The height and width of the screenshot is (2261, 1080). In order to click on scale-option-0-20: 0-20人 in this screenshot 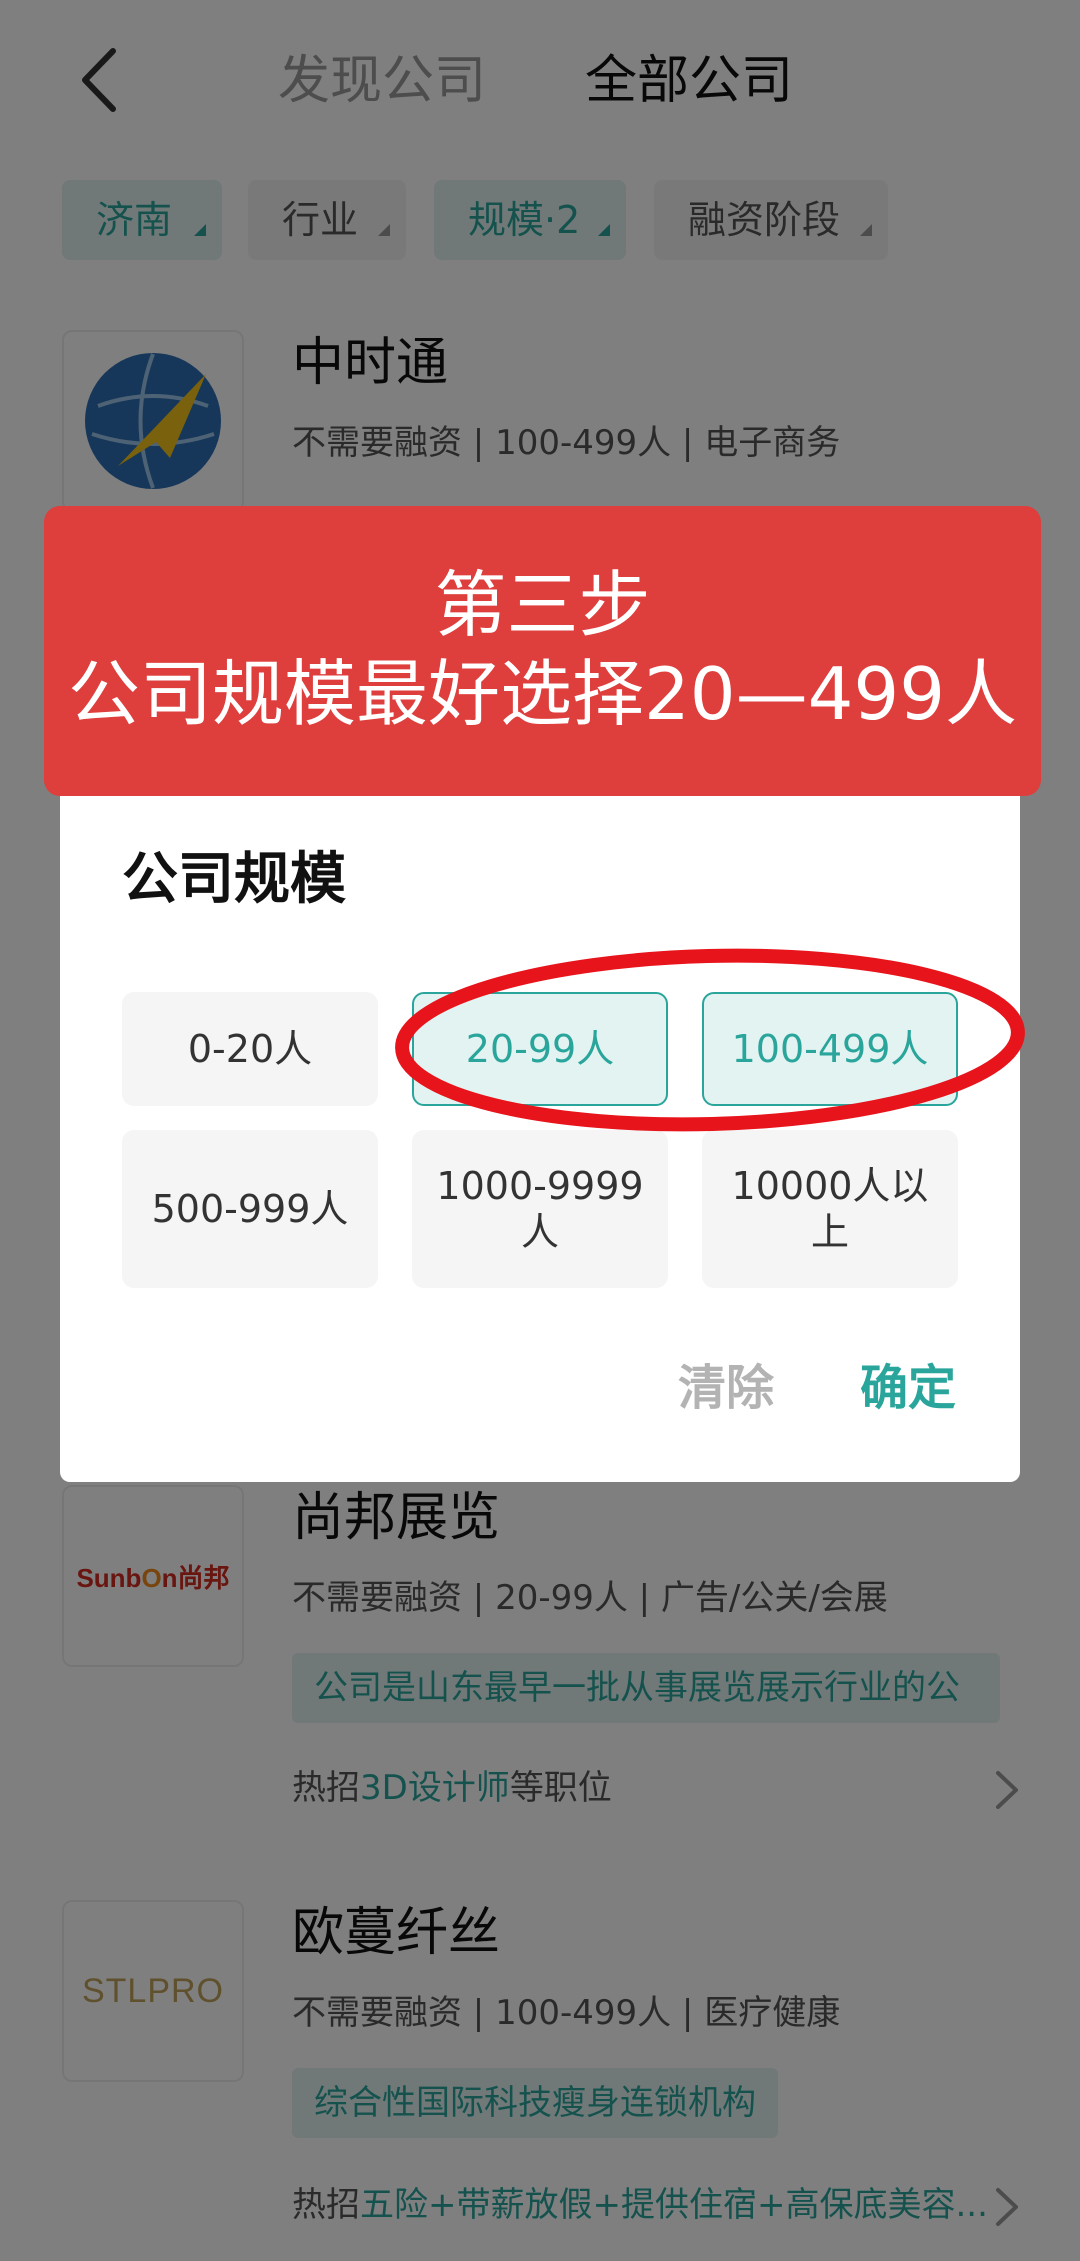, I will do `click(250, 1049)`.